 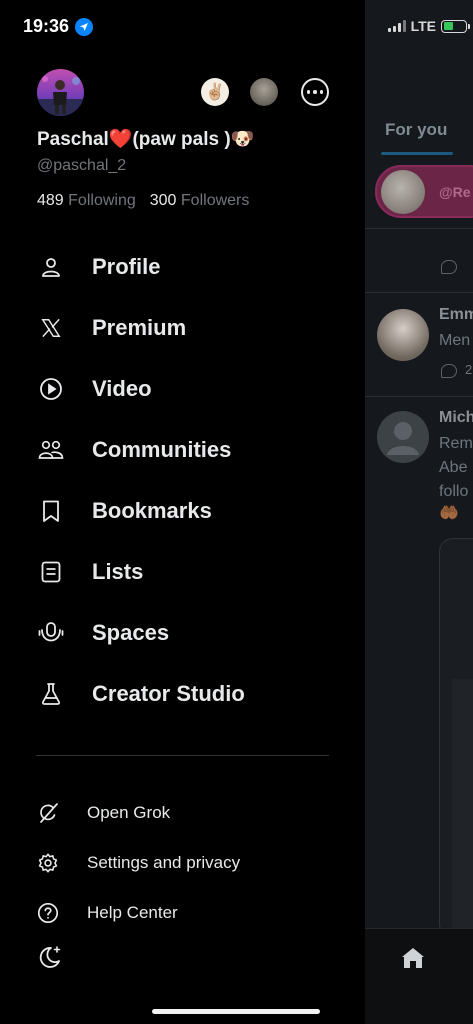 What do you see at coordinates (51, 572) in the screenshot?
I see `list-icon` at bounding box center [51, 572].